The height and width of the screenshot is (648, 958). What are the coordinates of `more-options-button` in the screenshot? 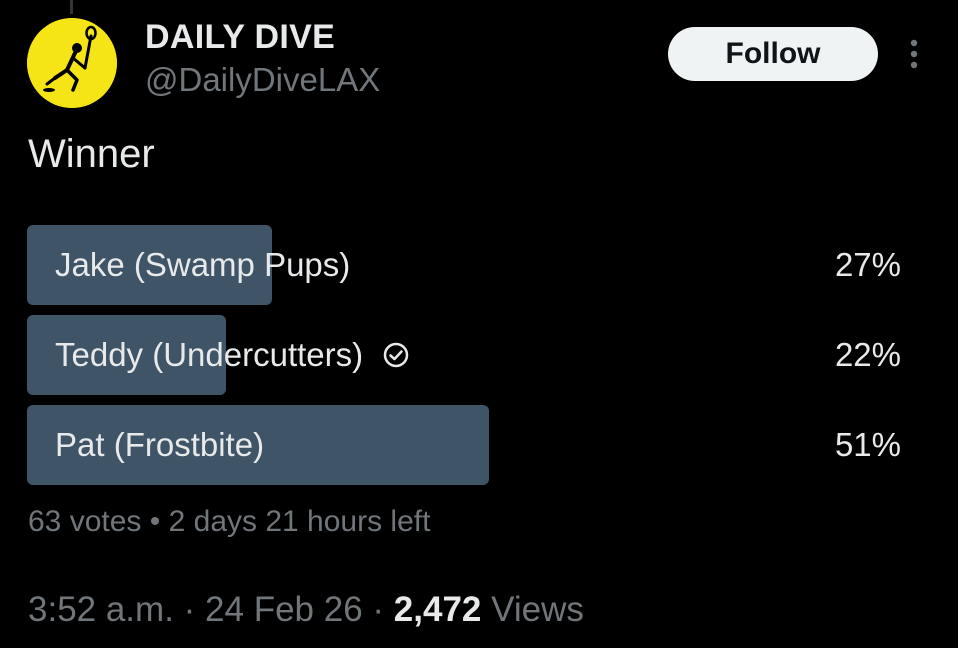 It's located at (914, 54).